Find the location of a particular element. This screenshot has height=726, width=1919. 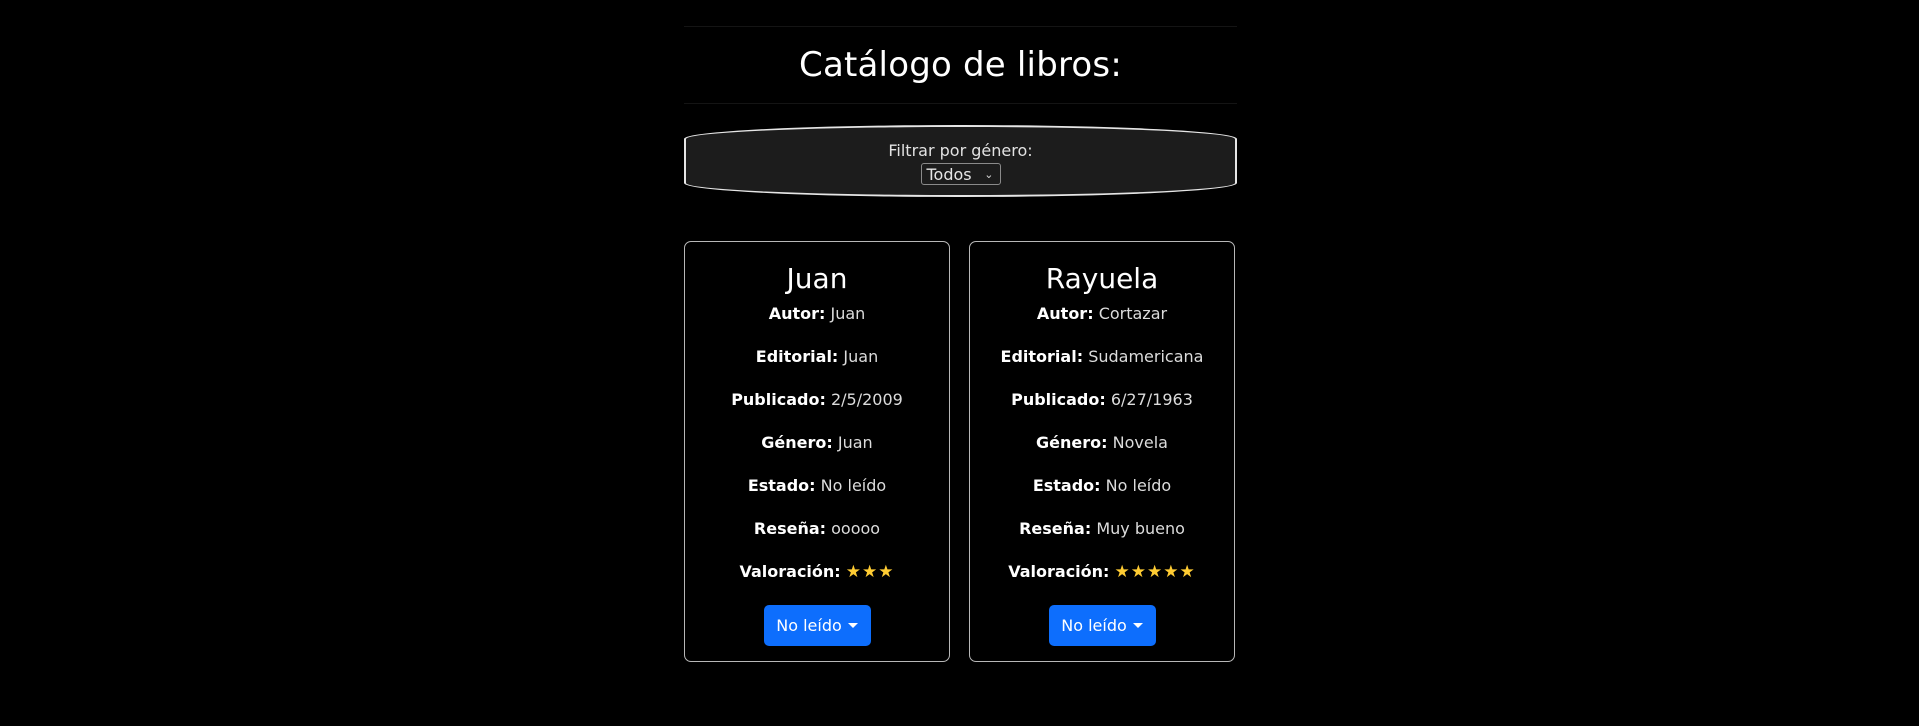

book-publisher: Editorial: Sudamericana is located at coordinates (1102, 368).